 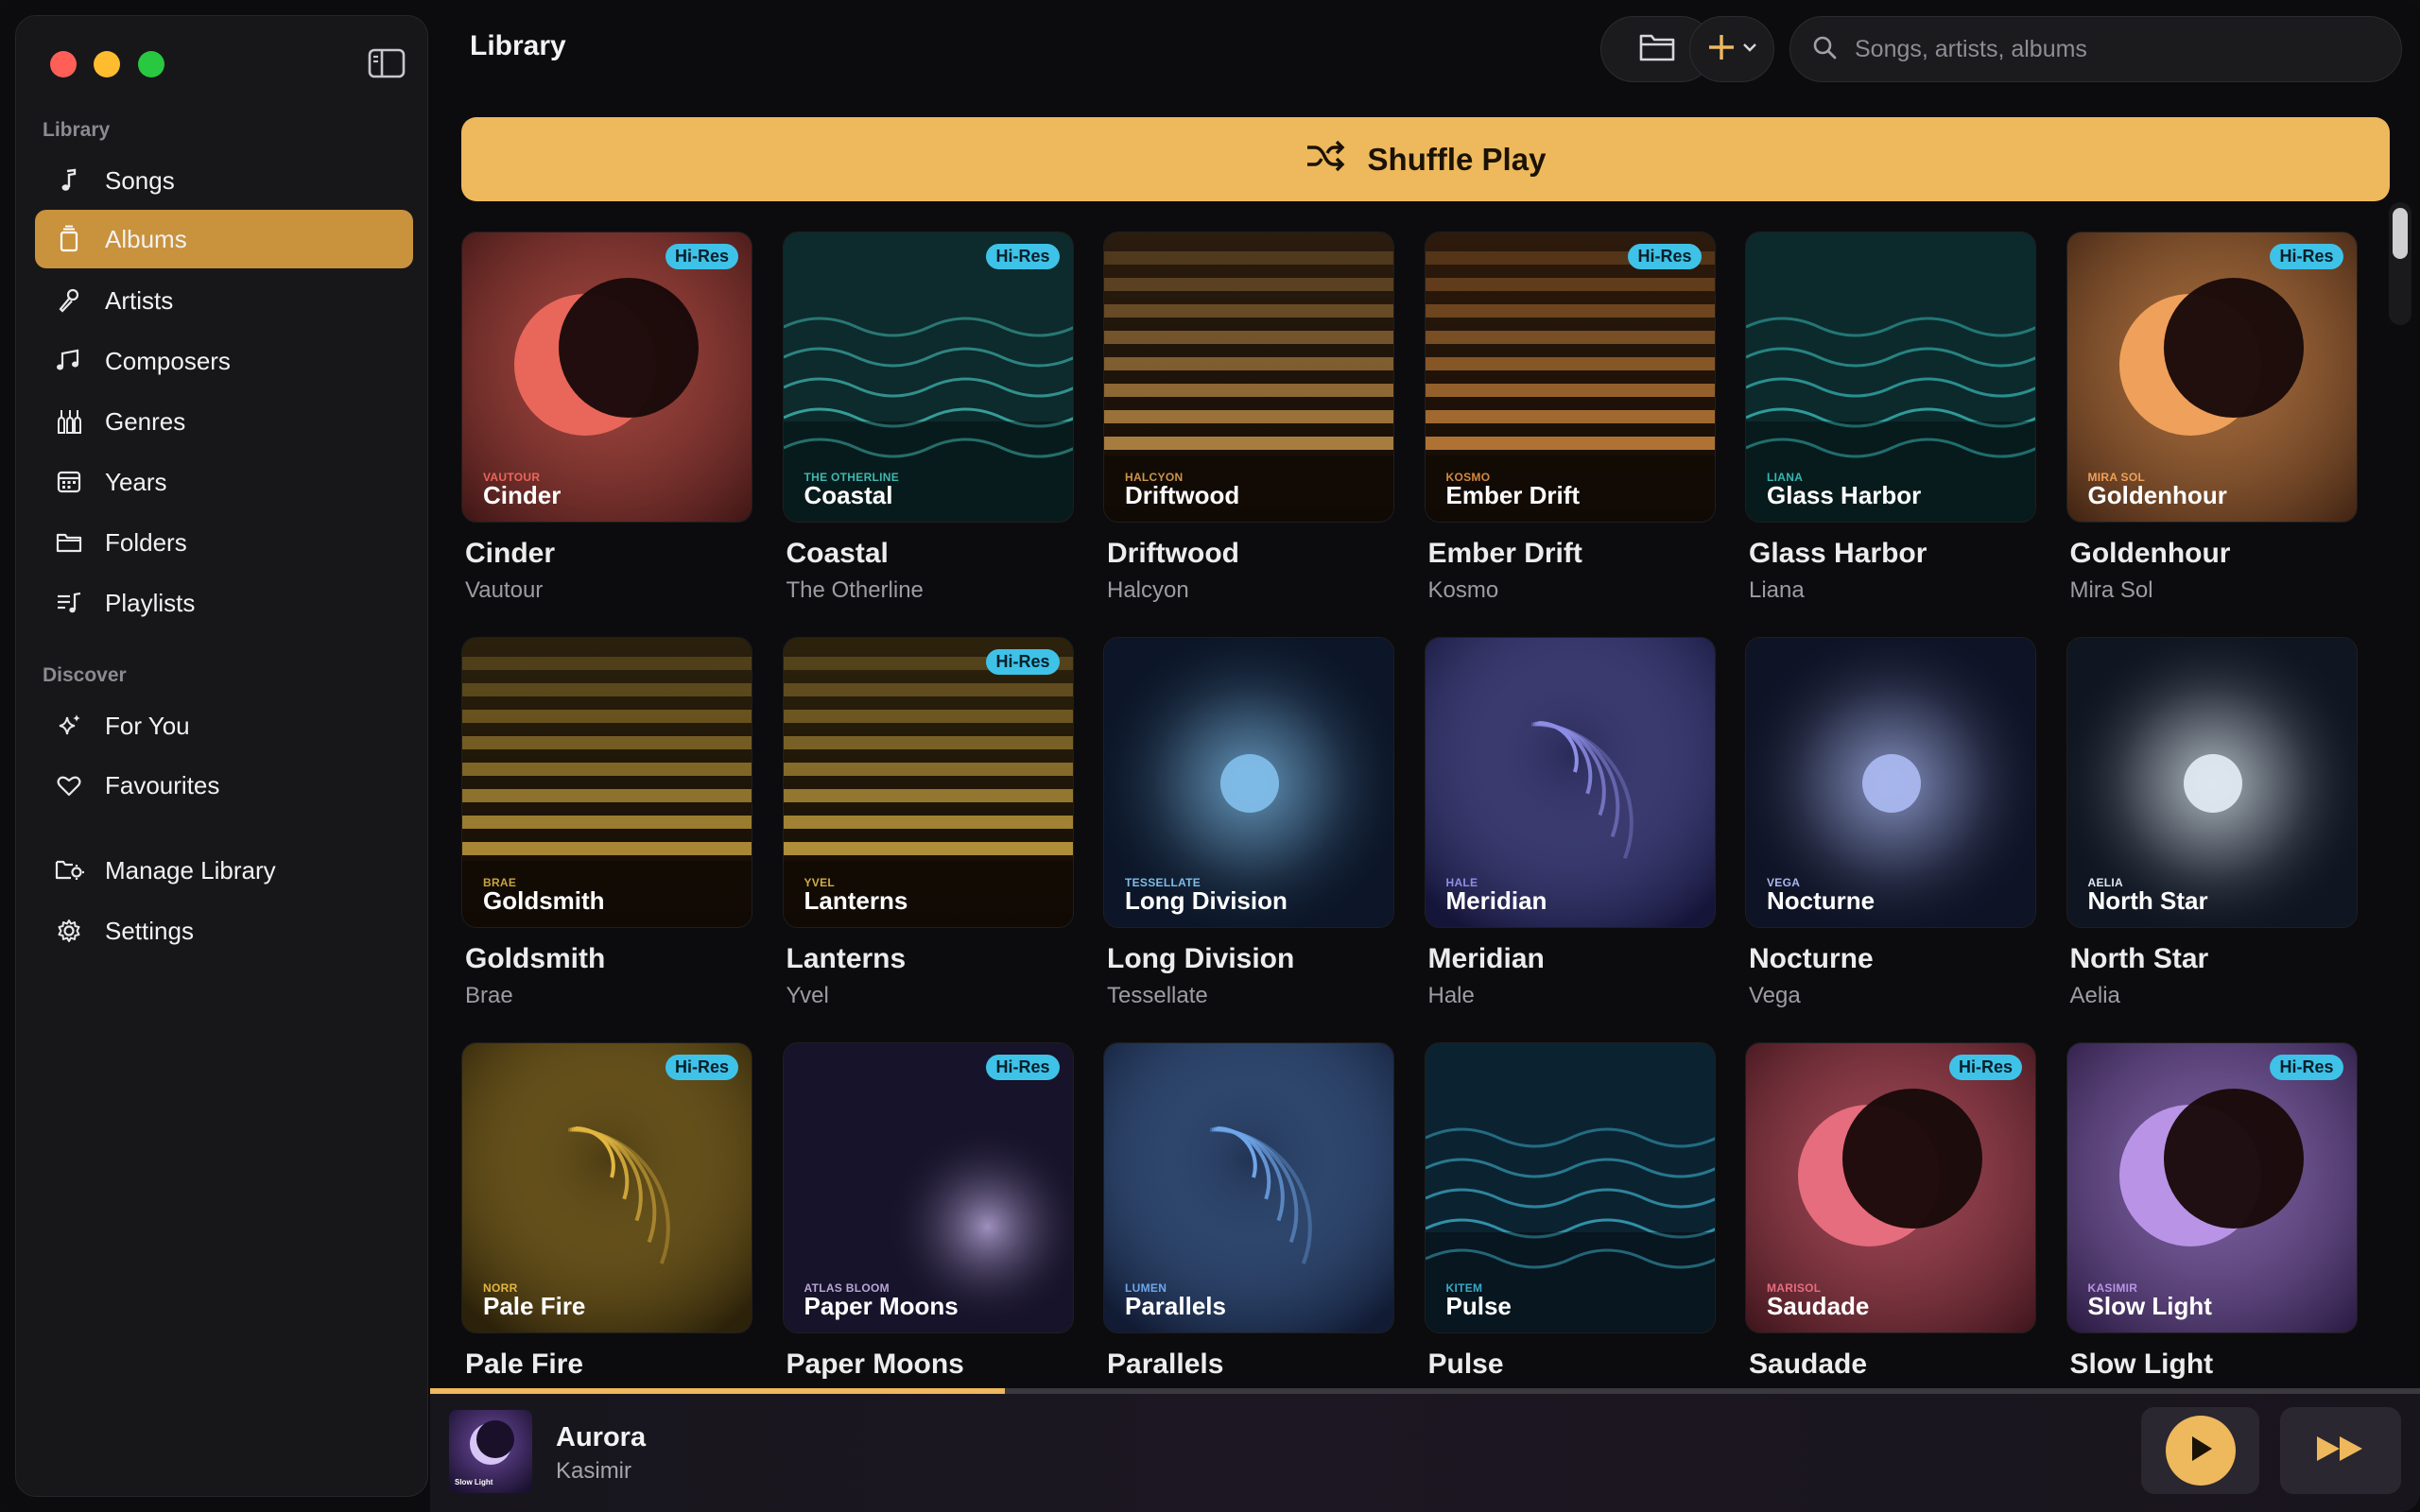 I want to click on next-track-button, so click(x=2340, y=1450).